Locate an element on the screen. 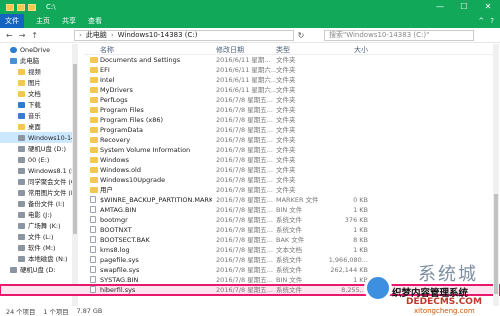  minimize-button: — is located at coordinates (440, 7).